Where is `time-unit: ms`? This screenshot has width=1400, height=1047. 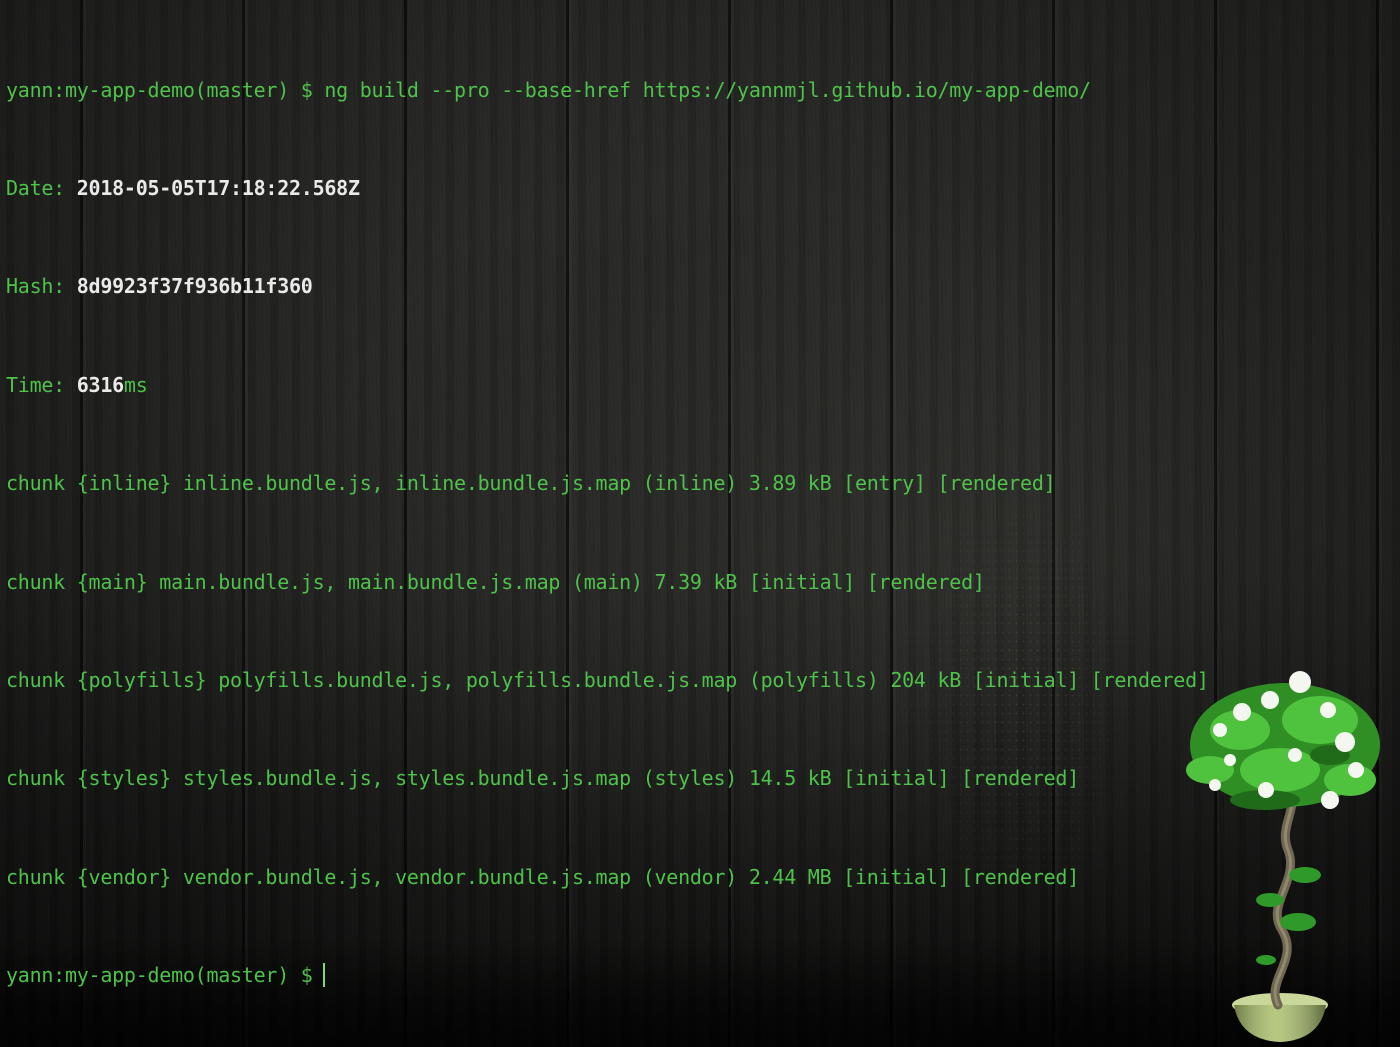 time-unit: ms is located at coordinates (135, 384).